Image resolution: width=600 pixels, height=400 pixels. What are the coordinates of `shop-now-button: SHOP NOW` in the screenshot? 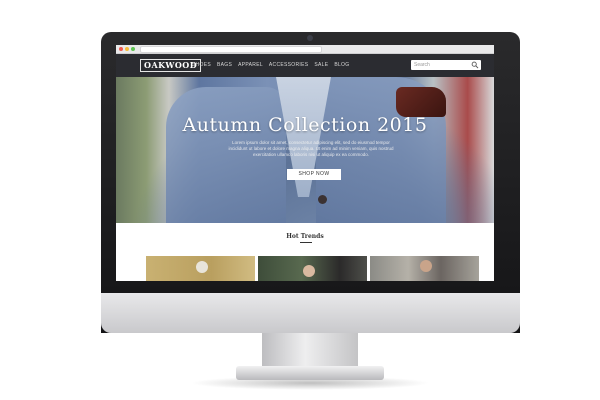 It's located at (314, 174).